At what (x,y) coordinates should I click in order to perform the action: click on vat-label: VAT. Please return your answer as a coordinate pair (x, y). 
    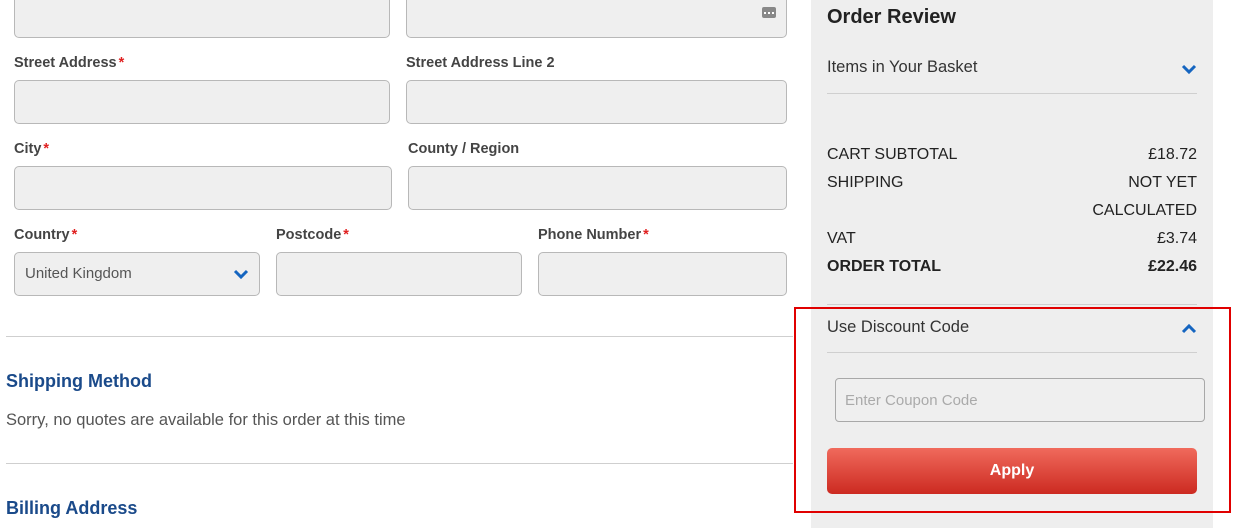
    Looking at the image, I should click on (841, 238).